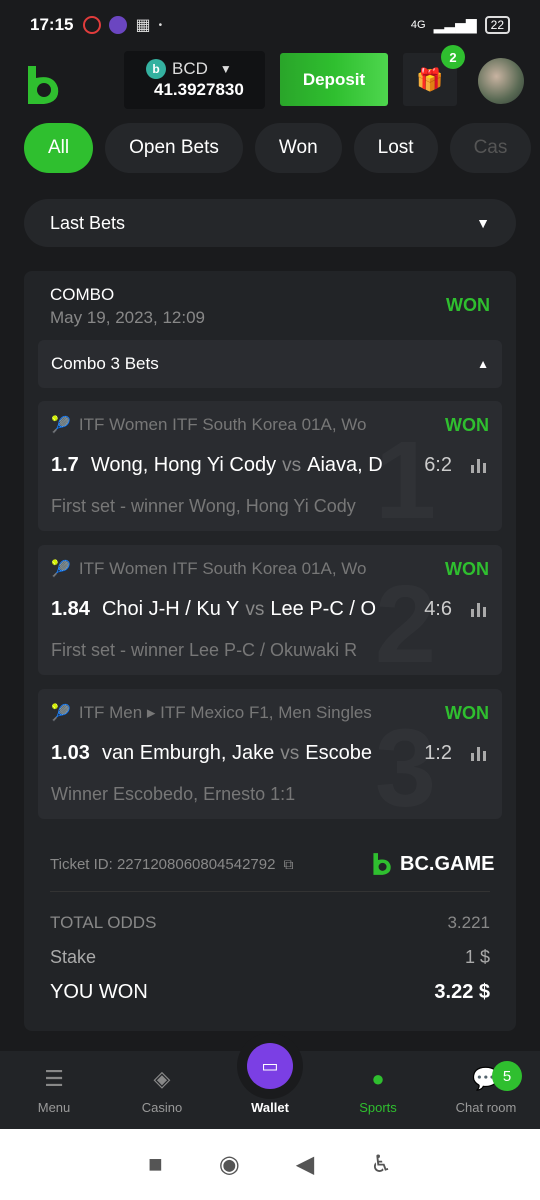  Describe the element at coordinates (270, 891) in the screenshot. I see `divider` at that location.